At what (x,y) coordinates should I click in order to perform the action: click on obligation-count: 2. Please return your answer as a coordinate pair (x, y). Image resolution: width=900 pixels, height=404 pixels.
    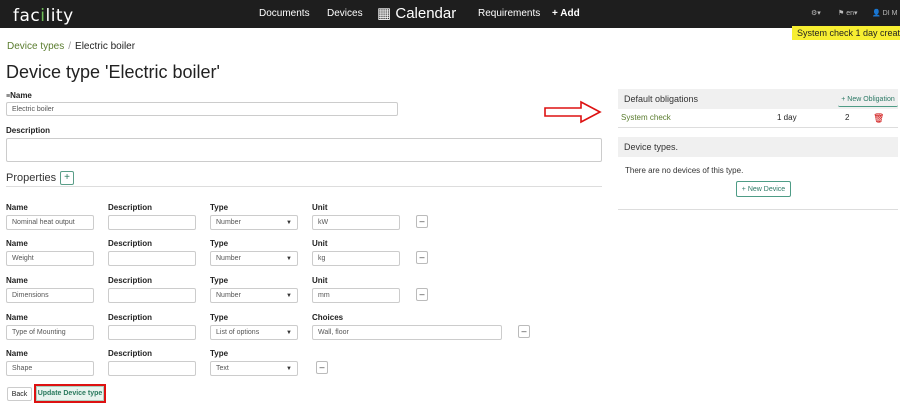
    Looking at the image, I should click on (847, 117).